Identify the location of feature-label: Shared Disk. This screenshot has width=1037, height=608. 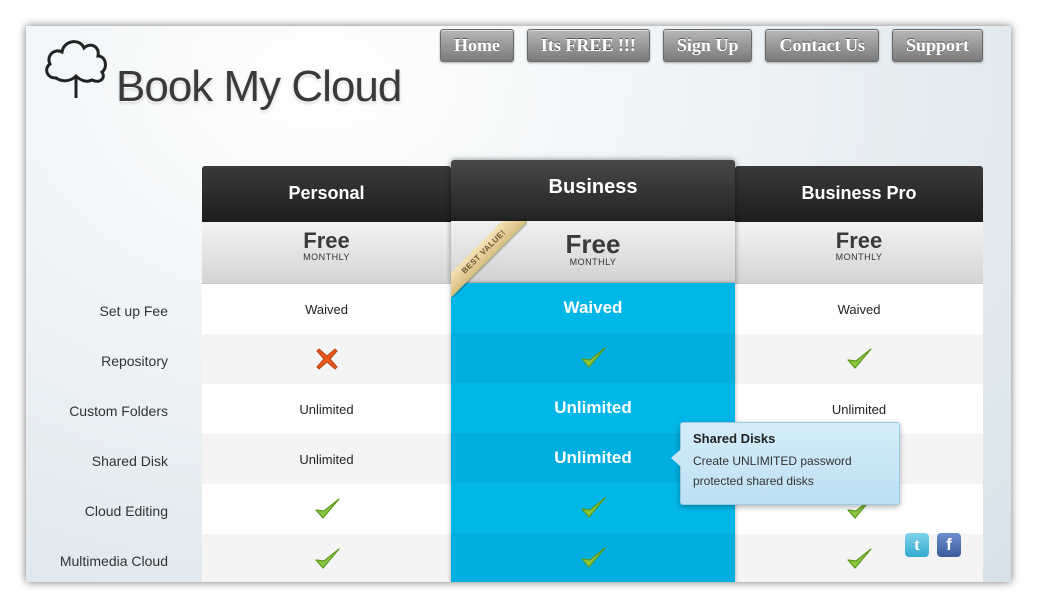
(129, 461).